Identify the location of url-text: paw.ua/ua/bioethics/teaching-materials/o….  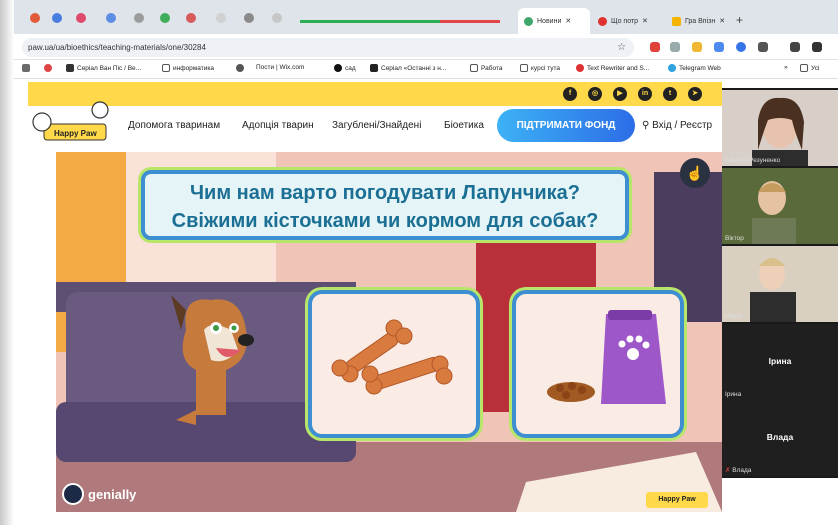
(117, 47).